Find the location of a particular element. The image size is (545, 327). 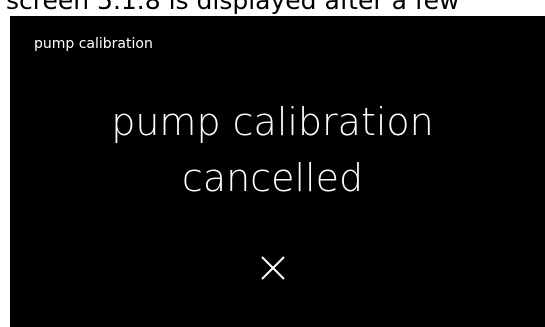

document-caption-text: screen 5.1.8 is displayed after a few is located at coordinates (233, 7).